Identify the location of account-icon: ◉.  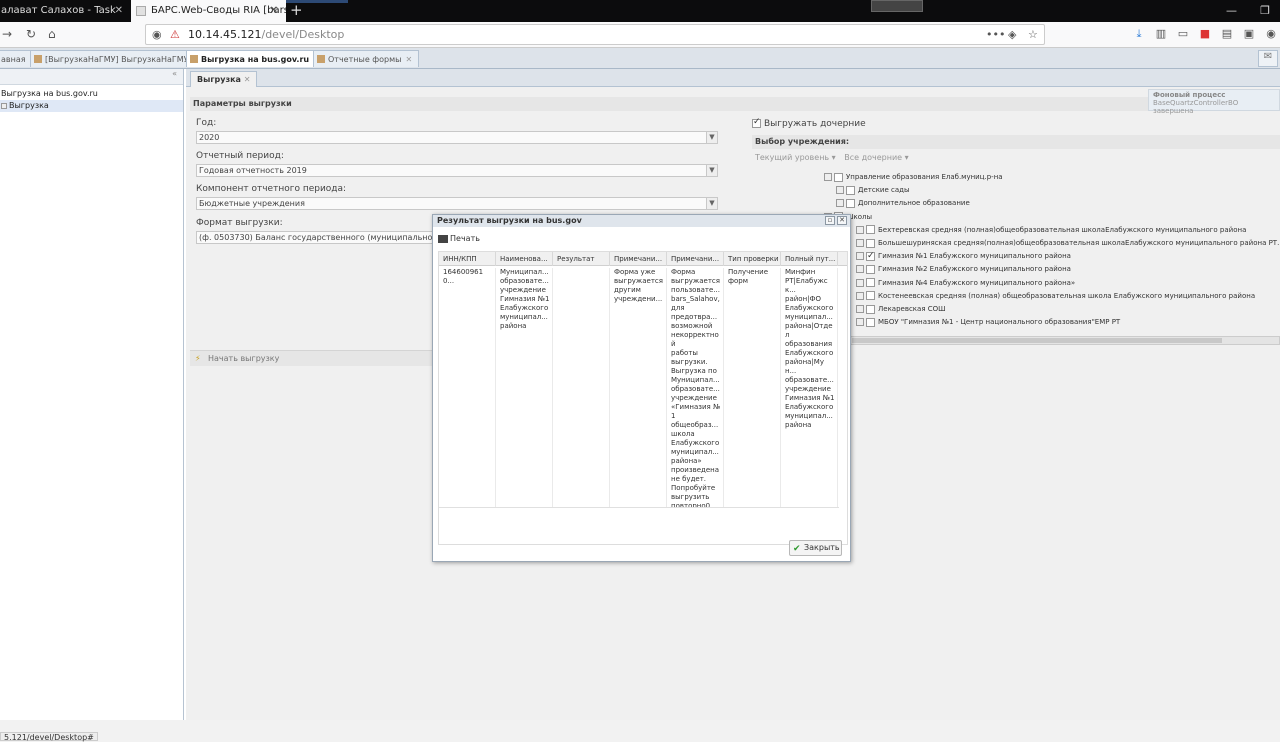
(1270, 33).